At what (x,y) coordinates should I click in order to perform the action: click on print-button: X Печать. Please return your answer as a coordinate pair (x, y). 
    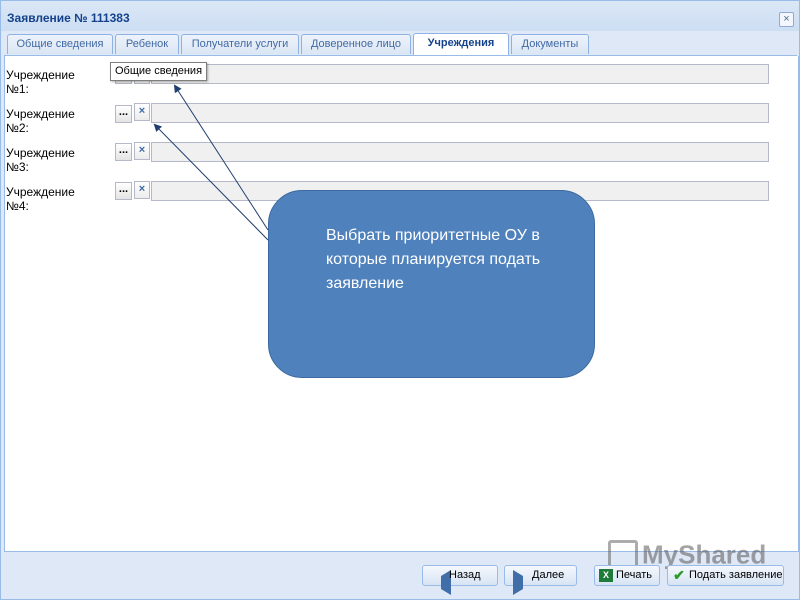
    Looking at the image, I should click on (627, 575).